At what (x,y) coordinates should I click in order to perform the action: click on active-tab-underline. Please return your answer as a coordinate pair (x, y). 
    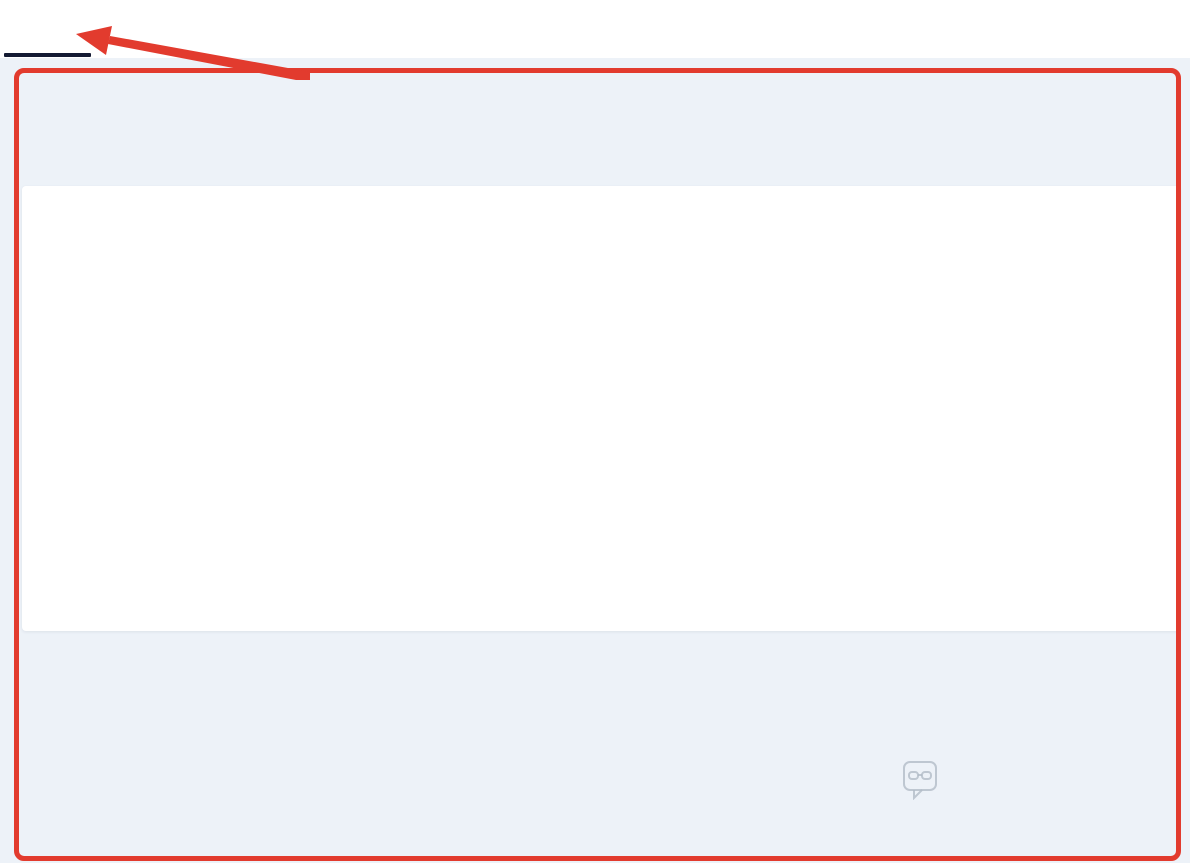
    Looking at the image, I should click on (47, 55).